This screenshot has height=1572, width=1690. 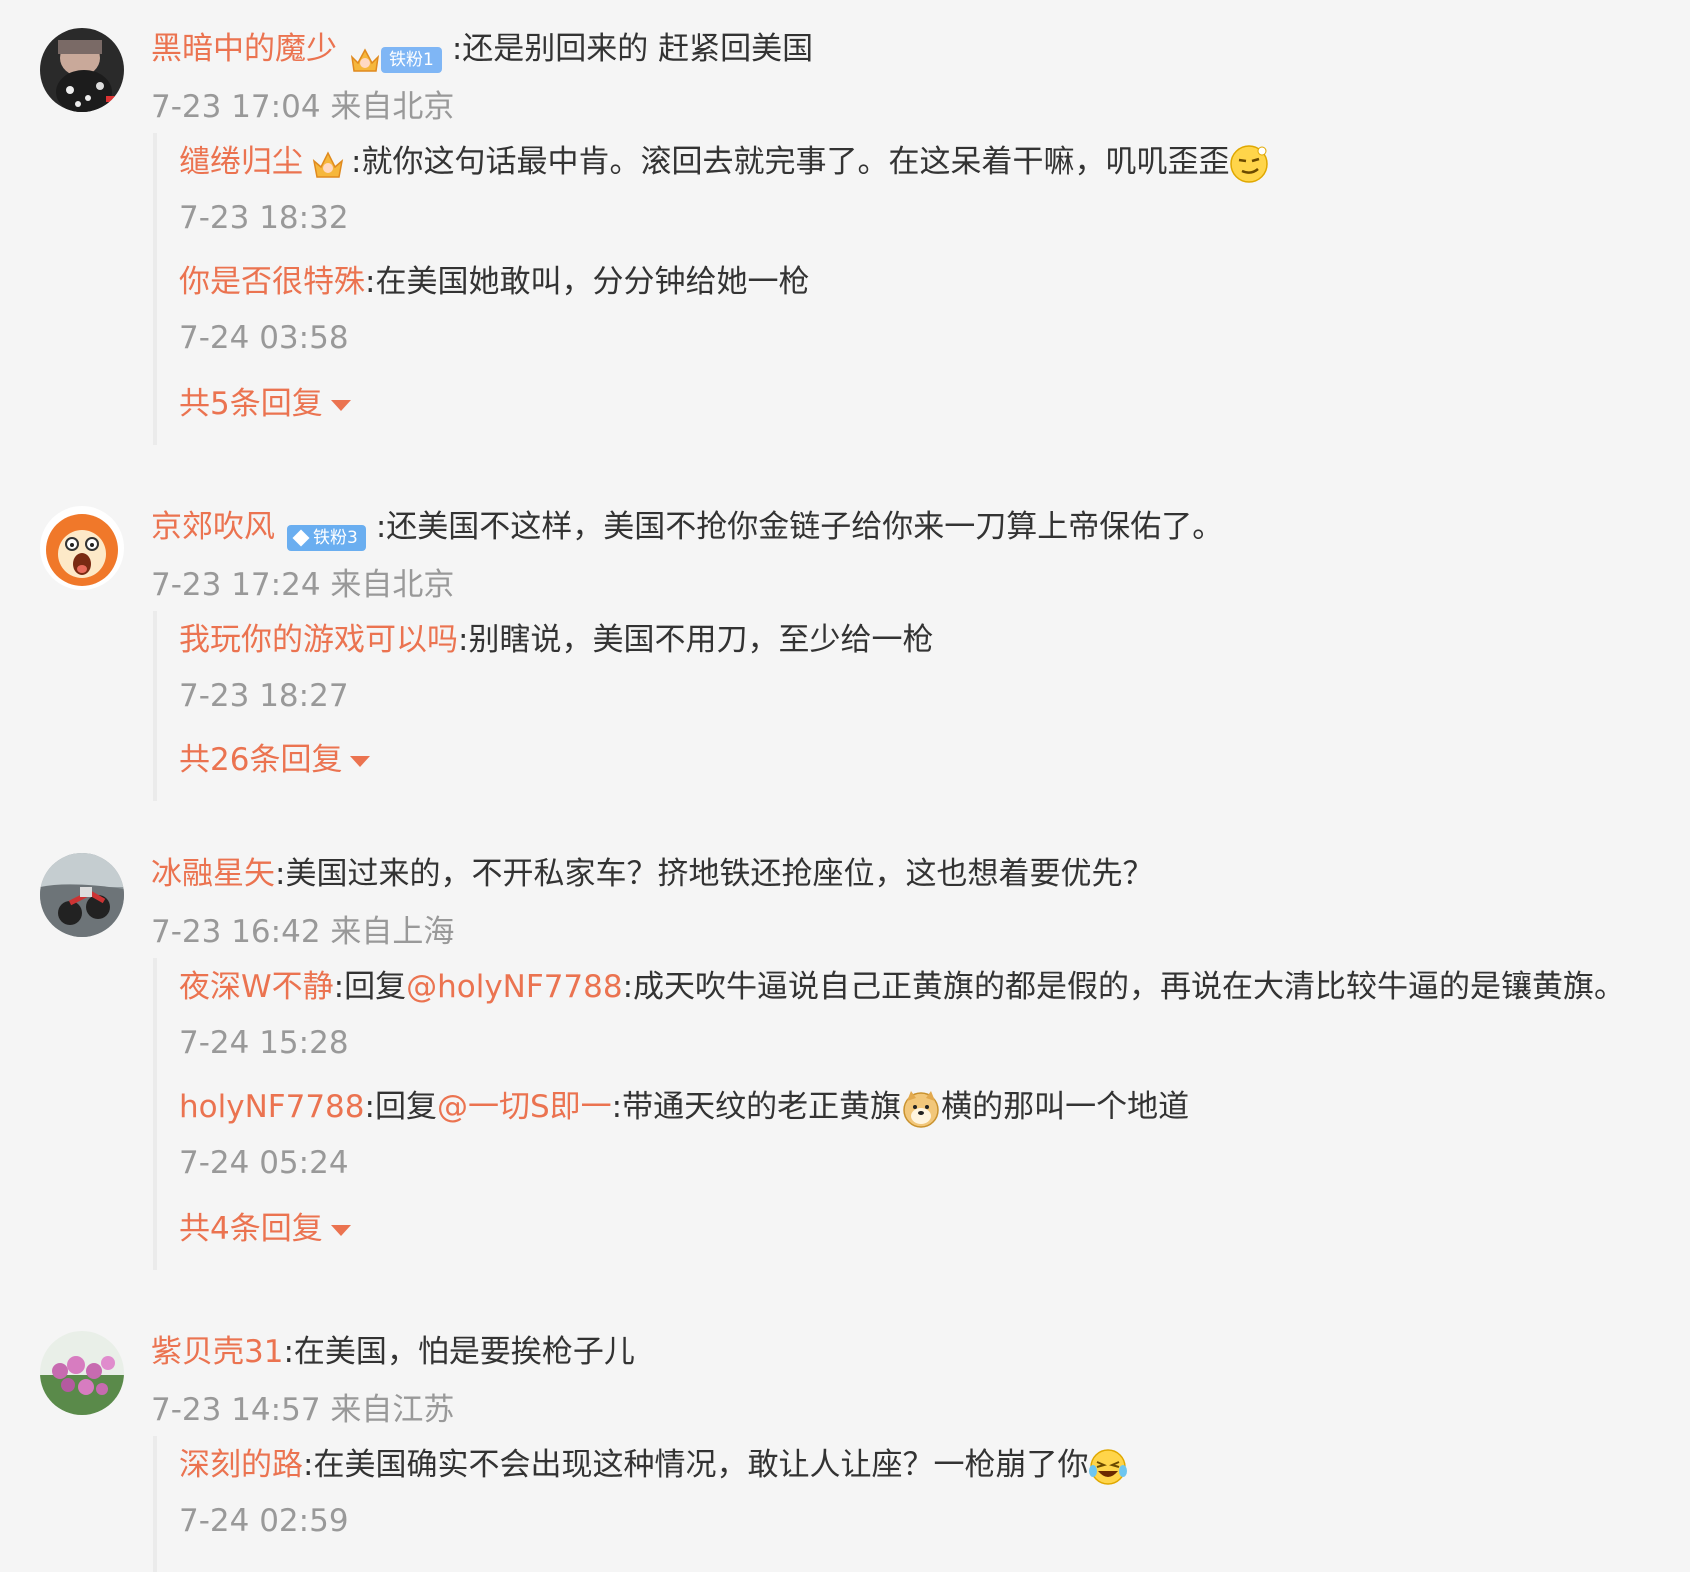 I want to click on reply-text: :别瞎说，美国不用刀，至少给一枪, so click(x=696, y=640).